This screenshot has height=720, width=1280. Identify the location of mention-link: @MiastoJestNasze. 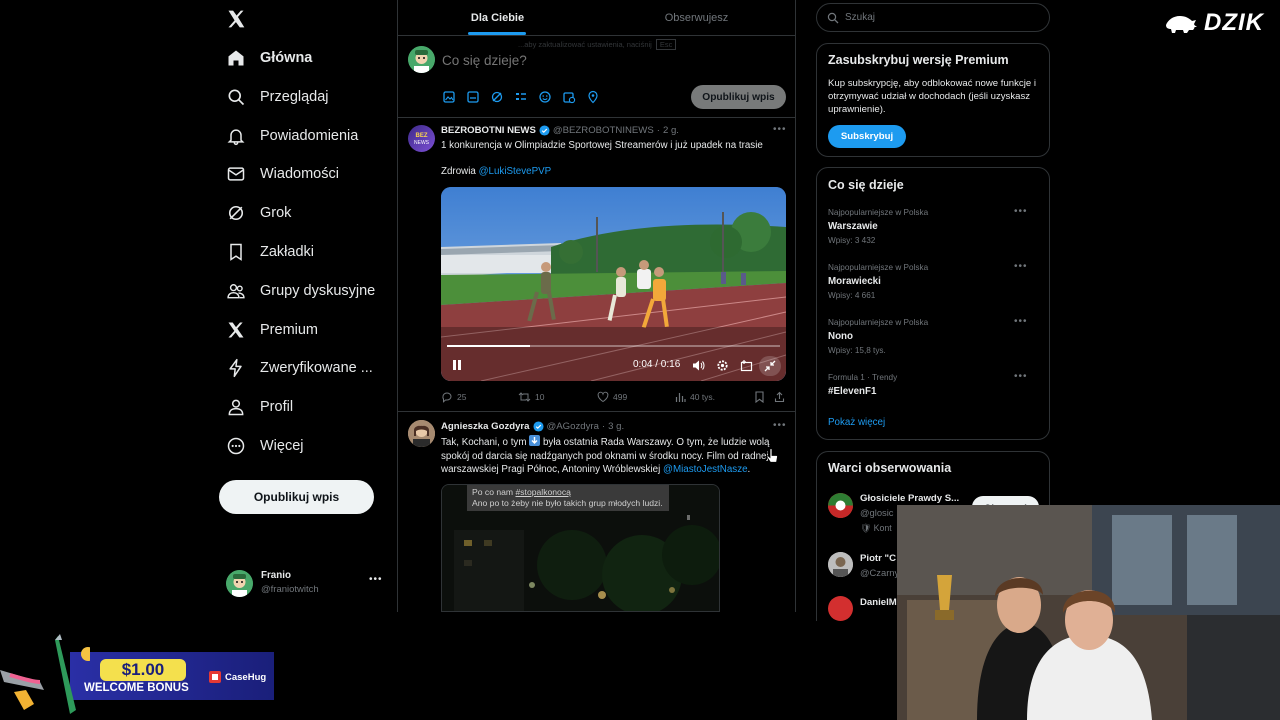
(705, 469).